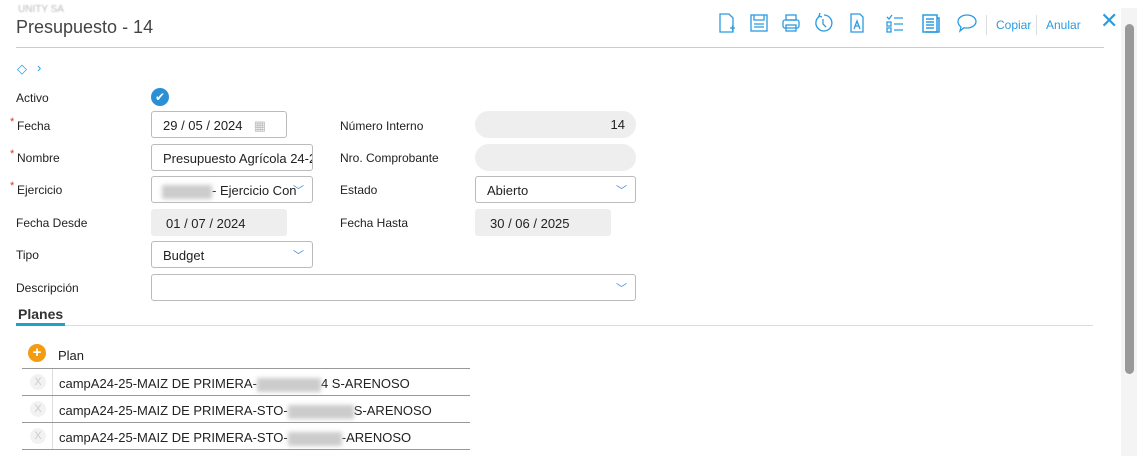 The width and height of the screenshot is (1137, 476). Describe the element at coordinates (85, 27) in the screenshot. I see `page-title: Presupuesto - 14` at that location.